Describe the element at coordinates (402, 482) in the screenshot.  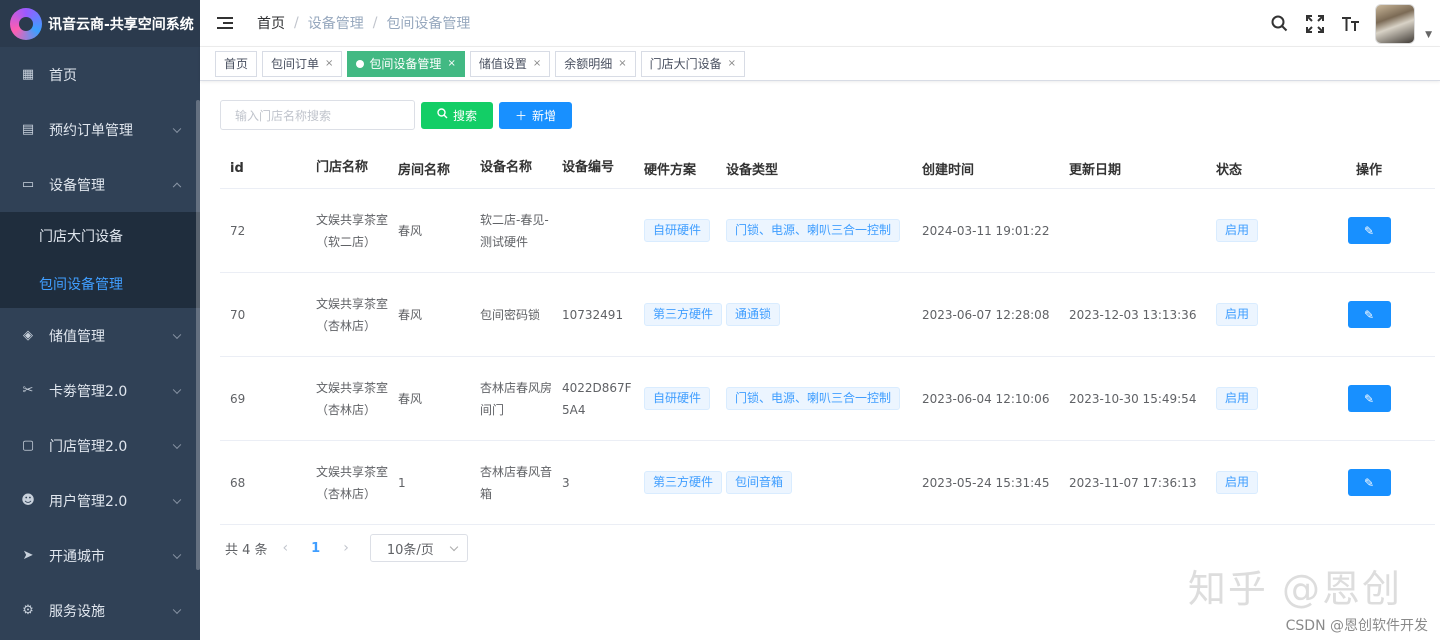
I see `cell-room-name: 1` at that location.